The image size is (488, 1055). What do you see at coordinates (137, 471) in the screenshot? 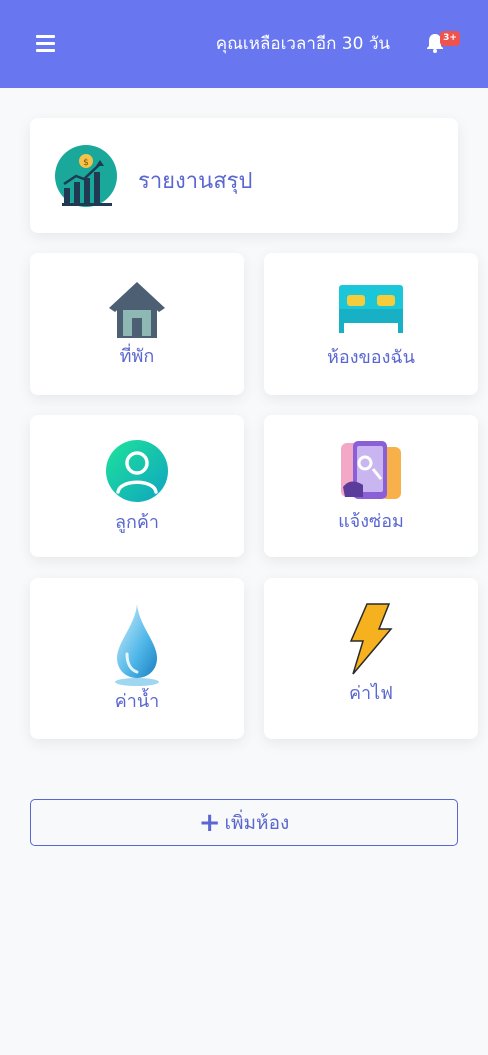
I see `user-icon` at bounding box center [137, 471].